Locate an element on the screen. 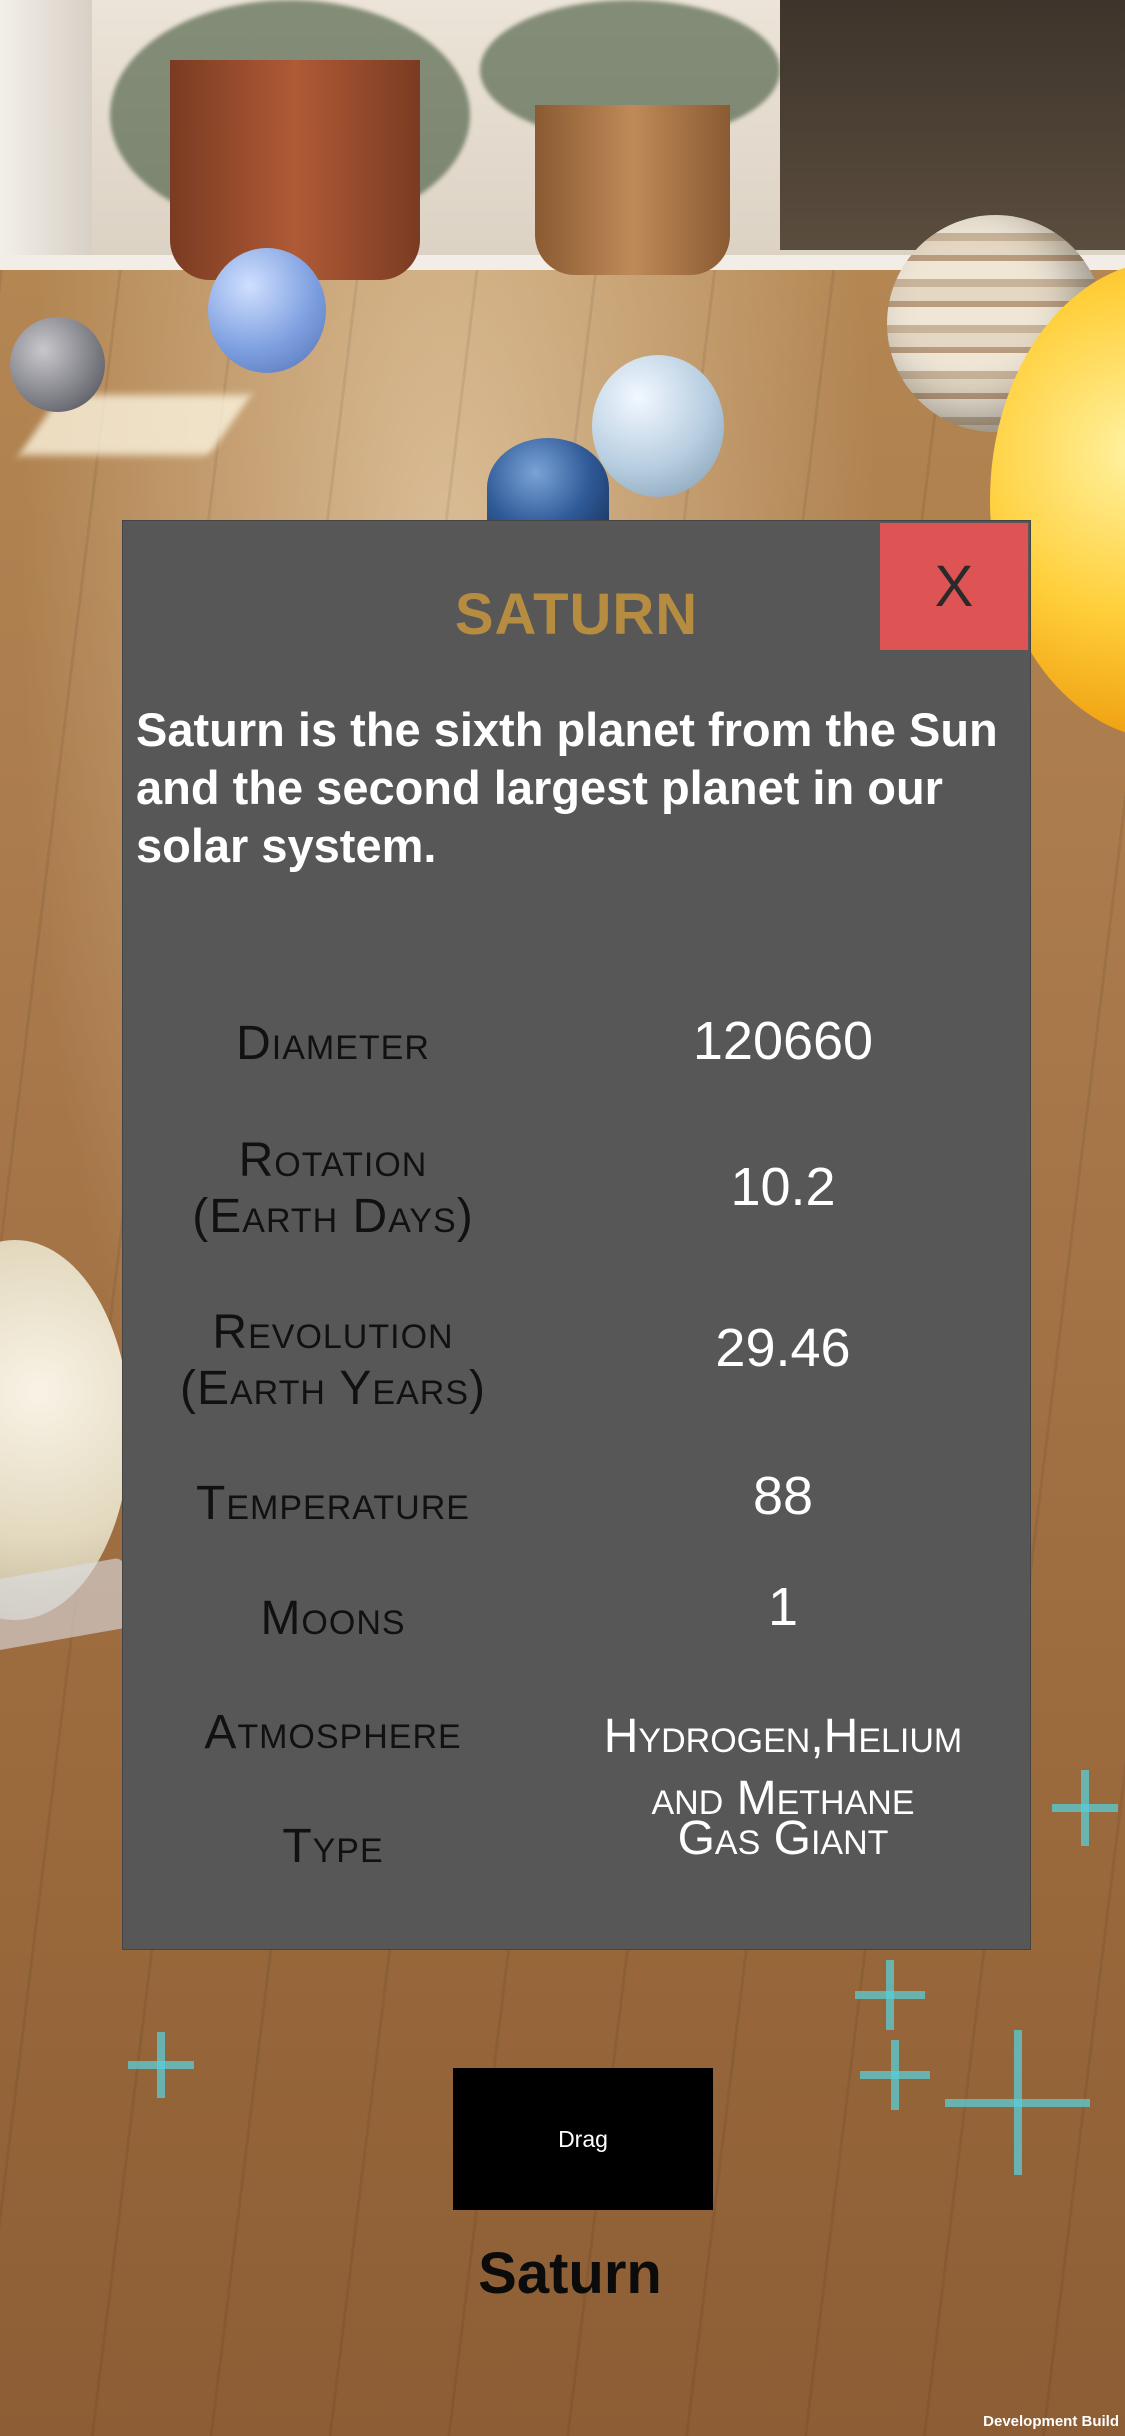  selected-planet-label: Saturn is located at coordinates (570, 2273).